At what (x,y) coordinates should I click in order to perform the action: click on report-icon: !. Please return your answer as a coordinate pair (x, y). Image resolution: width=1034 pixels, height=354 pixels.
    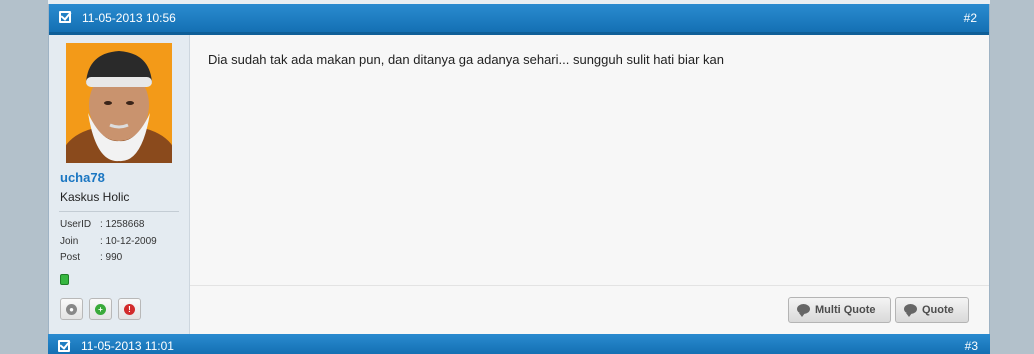
    Looking at the image, I should click on (129, 309).